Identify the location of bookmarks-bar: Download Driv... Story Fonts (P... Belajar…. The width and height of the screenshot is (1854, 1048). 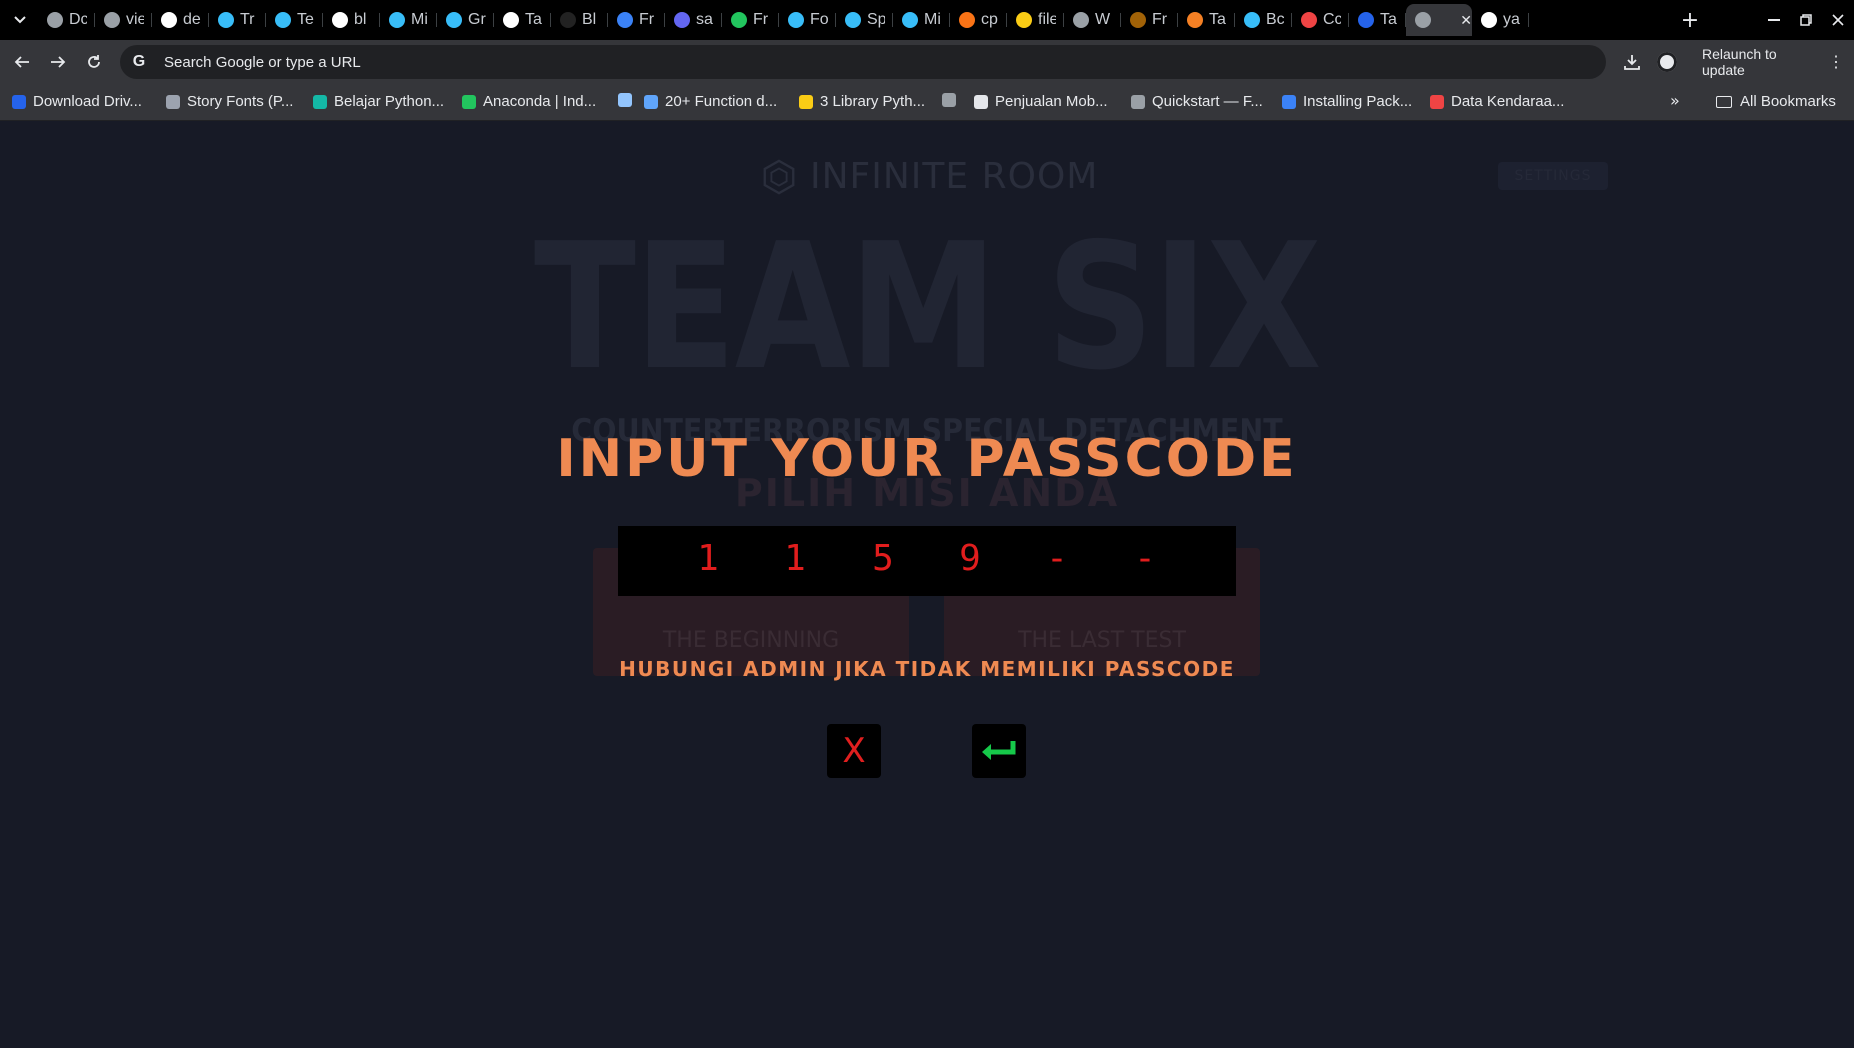
(927, 102).